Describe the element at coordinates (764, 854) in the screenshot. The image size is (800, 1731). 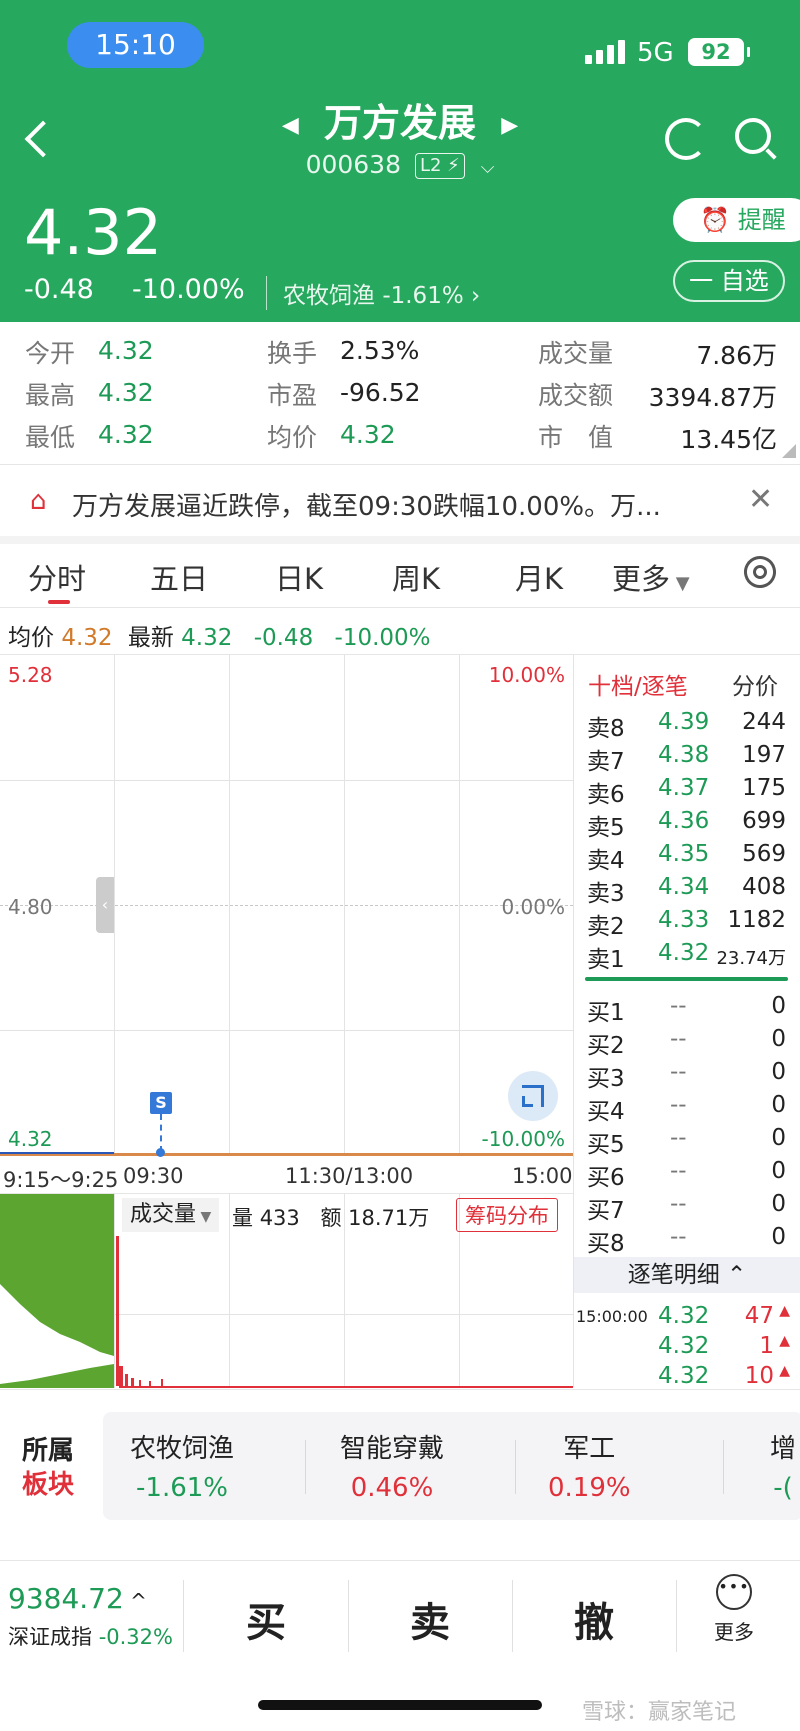
I see `level-volume: 569` at that location.